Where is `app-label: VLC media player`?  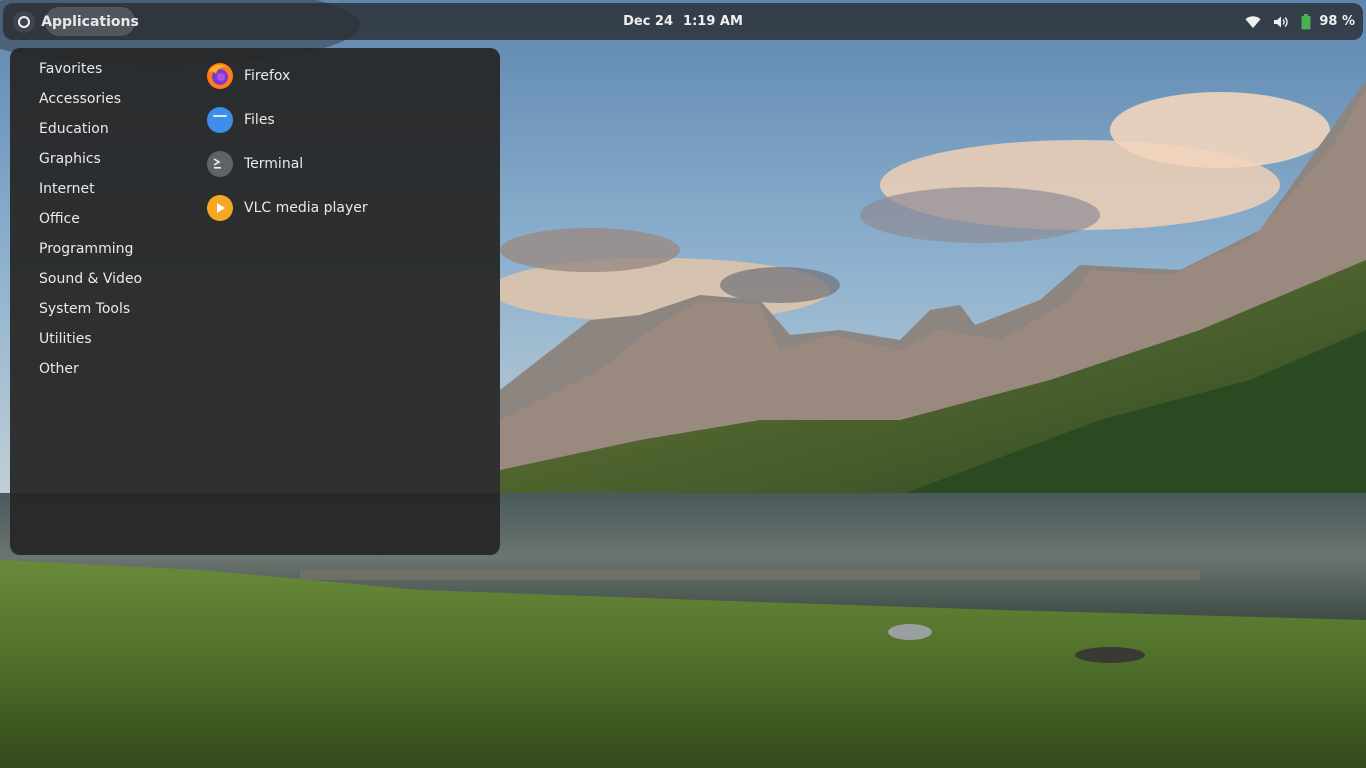
app-label: VLC media player is located at coordinates (306, 208).